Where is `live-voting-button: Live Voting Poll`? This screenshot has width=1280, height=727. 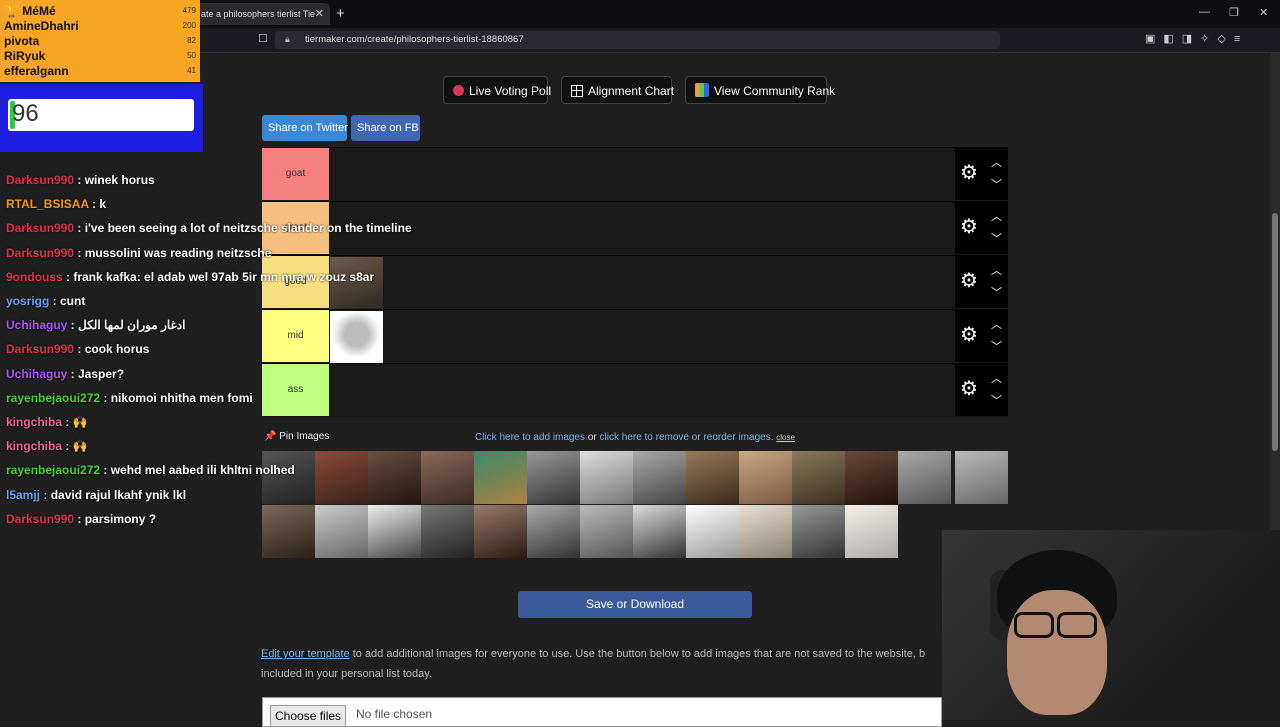
live-voting-button: Live Voting Poll is located at coordinates (497, 90).